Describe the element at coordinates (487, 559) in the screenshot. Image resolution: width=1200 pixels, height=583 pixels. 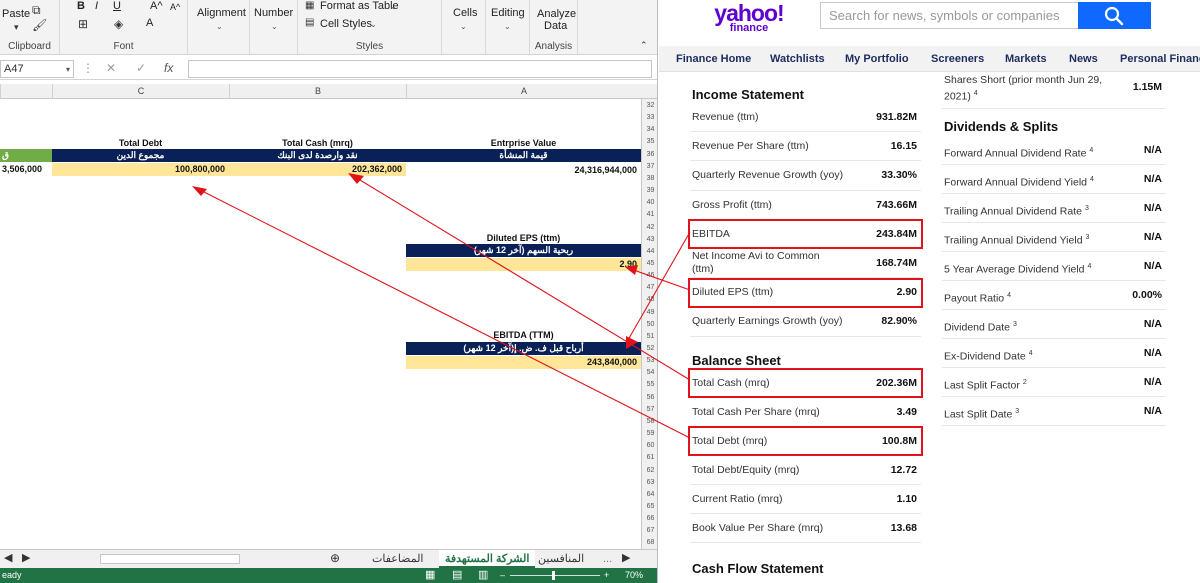
I see `tab-target-company: الشركة المستهدفة` at that location.